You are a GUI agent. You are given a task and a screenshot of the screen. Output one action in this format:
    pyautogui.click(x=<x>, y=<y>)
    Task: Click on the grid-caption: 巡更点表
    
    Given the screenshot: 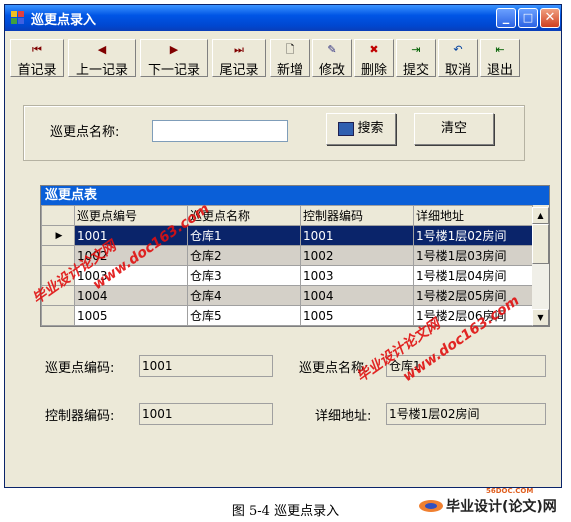 What is the action you would take?
    pyautogui.click(x=295, y=195)
    